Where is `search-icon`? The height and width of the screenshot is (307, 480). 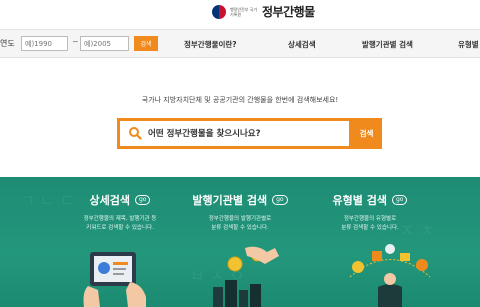
search-icon is located at coordinates (135, 133).